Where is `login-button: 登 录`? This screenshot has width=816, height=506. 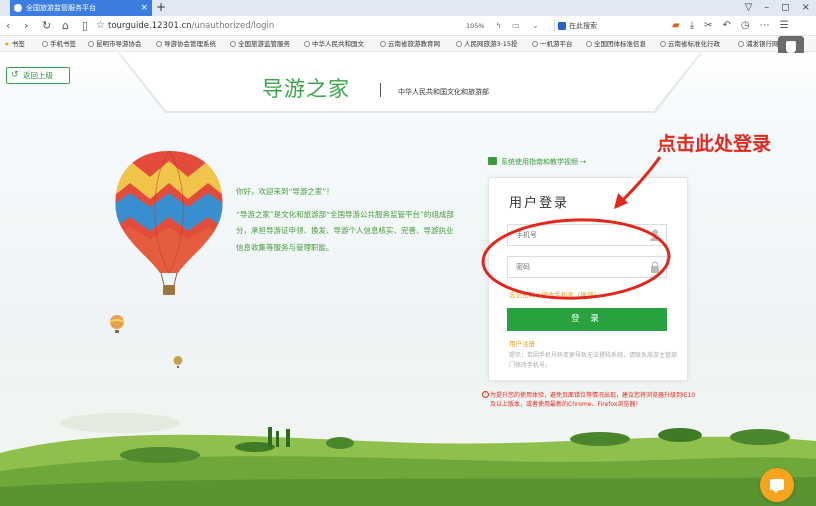 login-button: 登 录 is located at coordinates (587, 319).